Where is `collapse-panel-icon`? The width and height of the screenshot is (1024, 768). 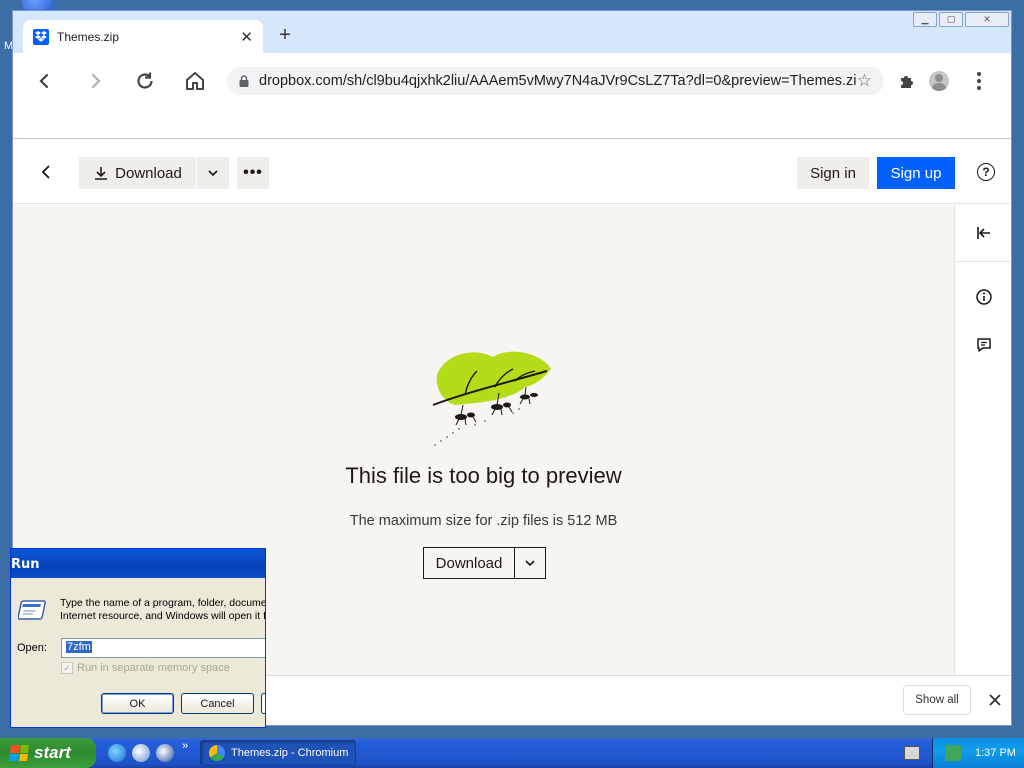
collapse-panel-icon is located at coordinates (984, 233).